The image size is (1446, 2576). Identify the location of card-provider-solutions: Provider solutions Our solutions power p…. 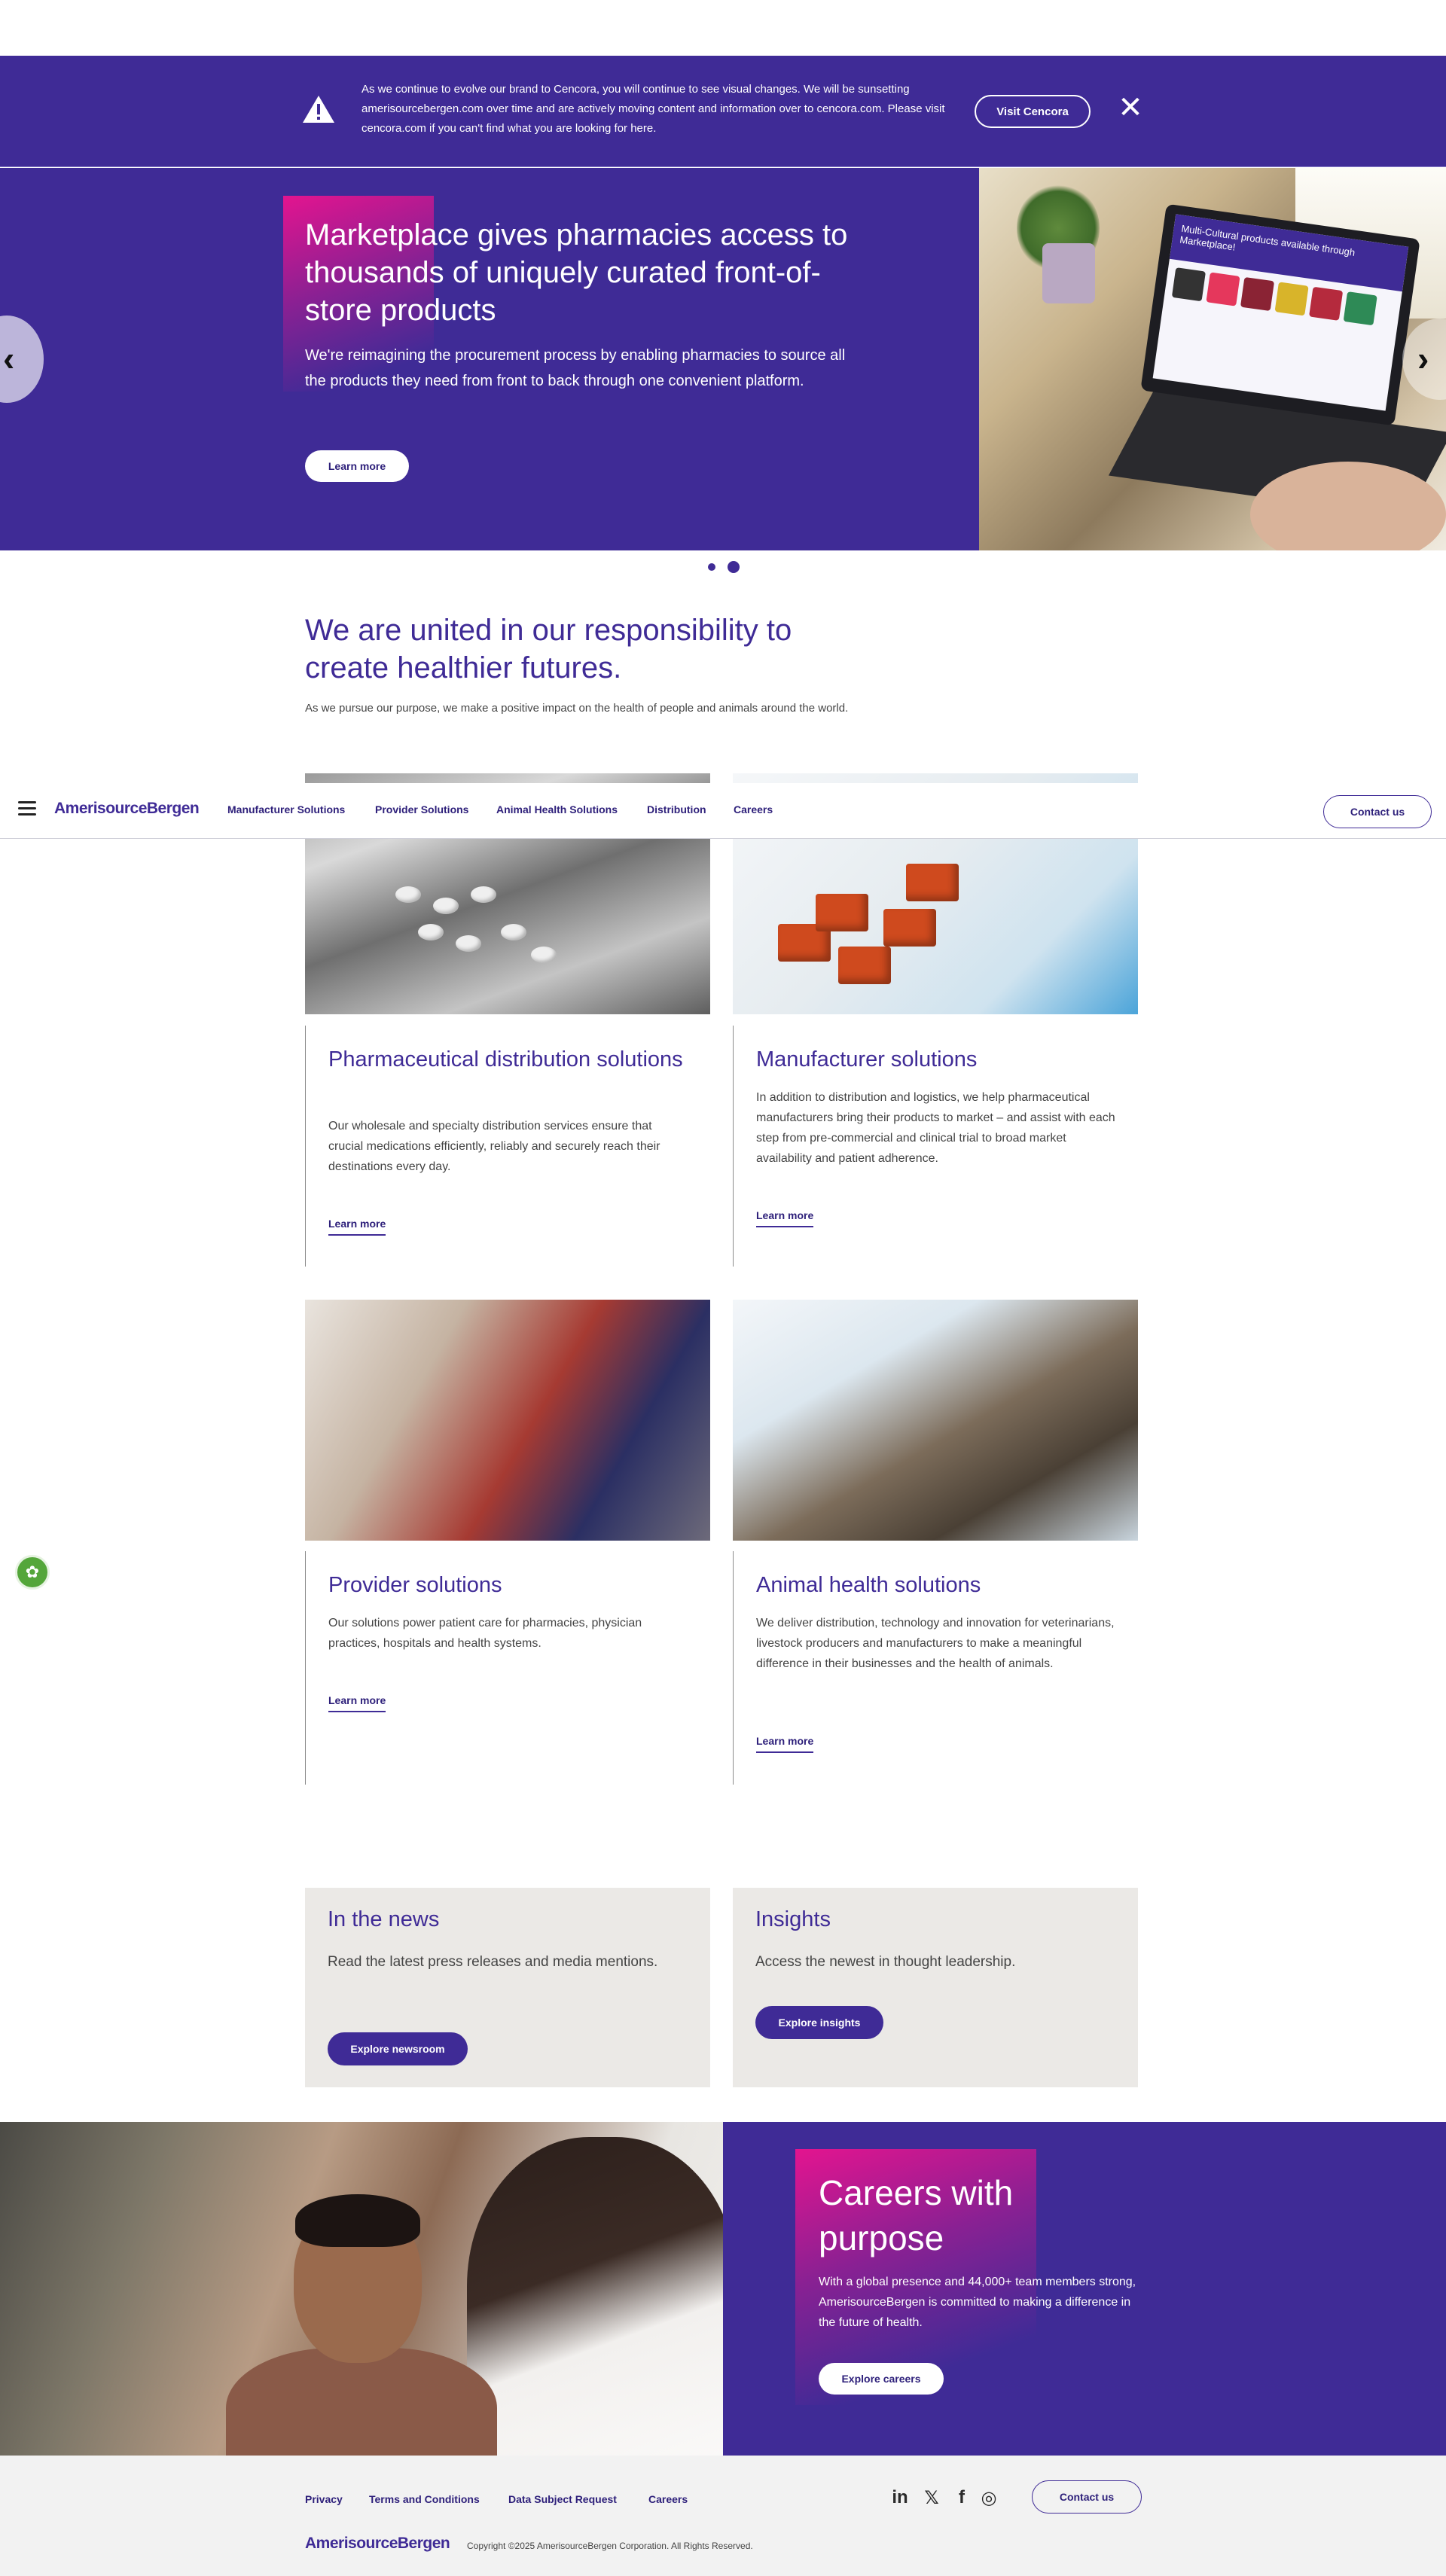
(507, 1668).